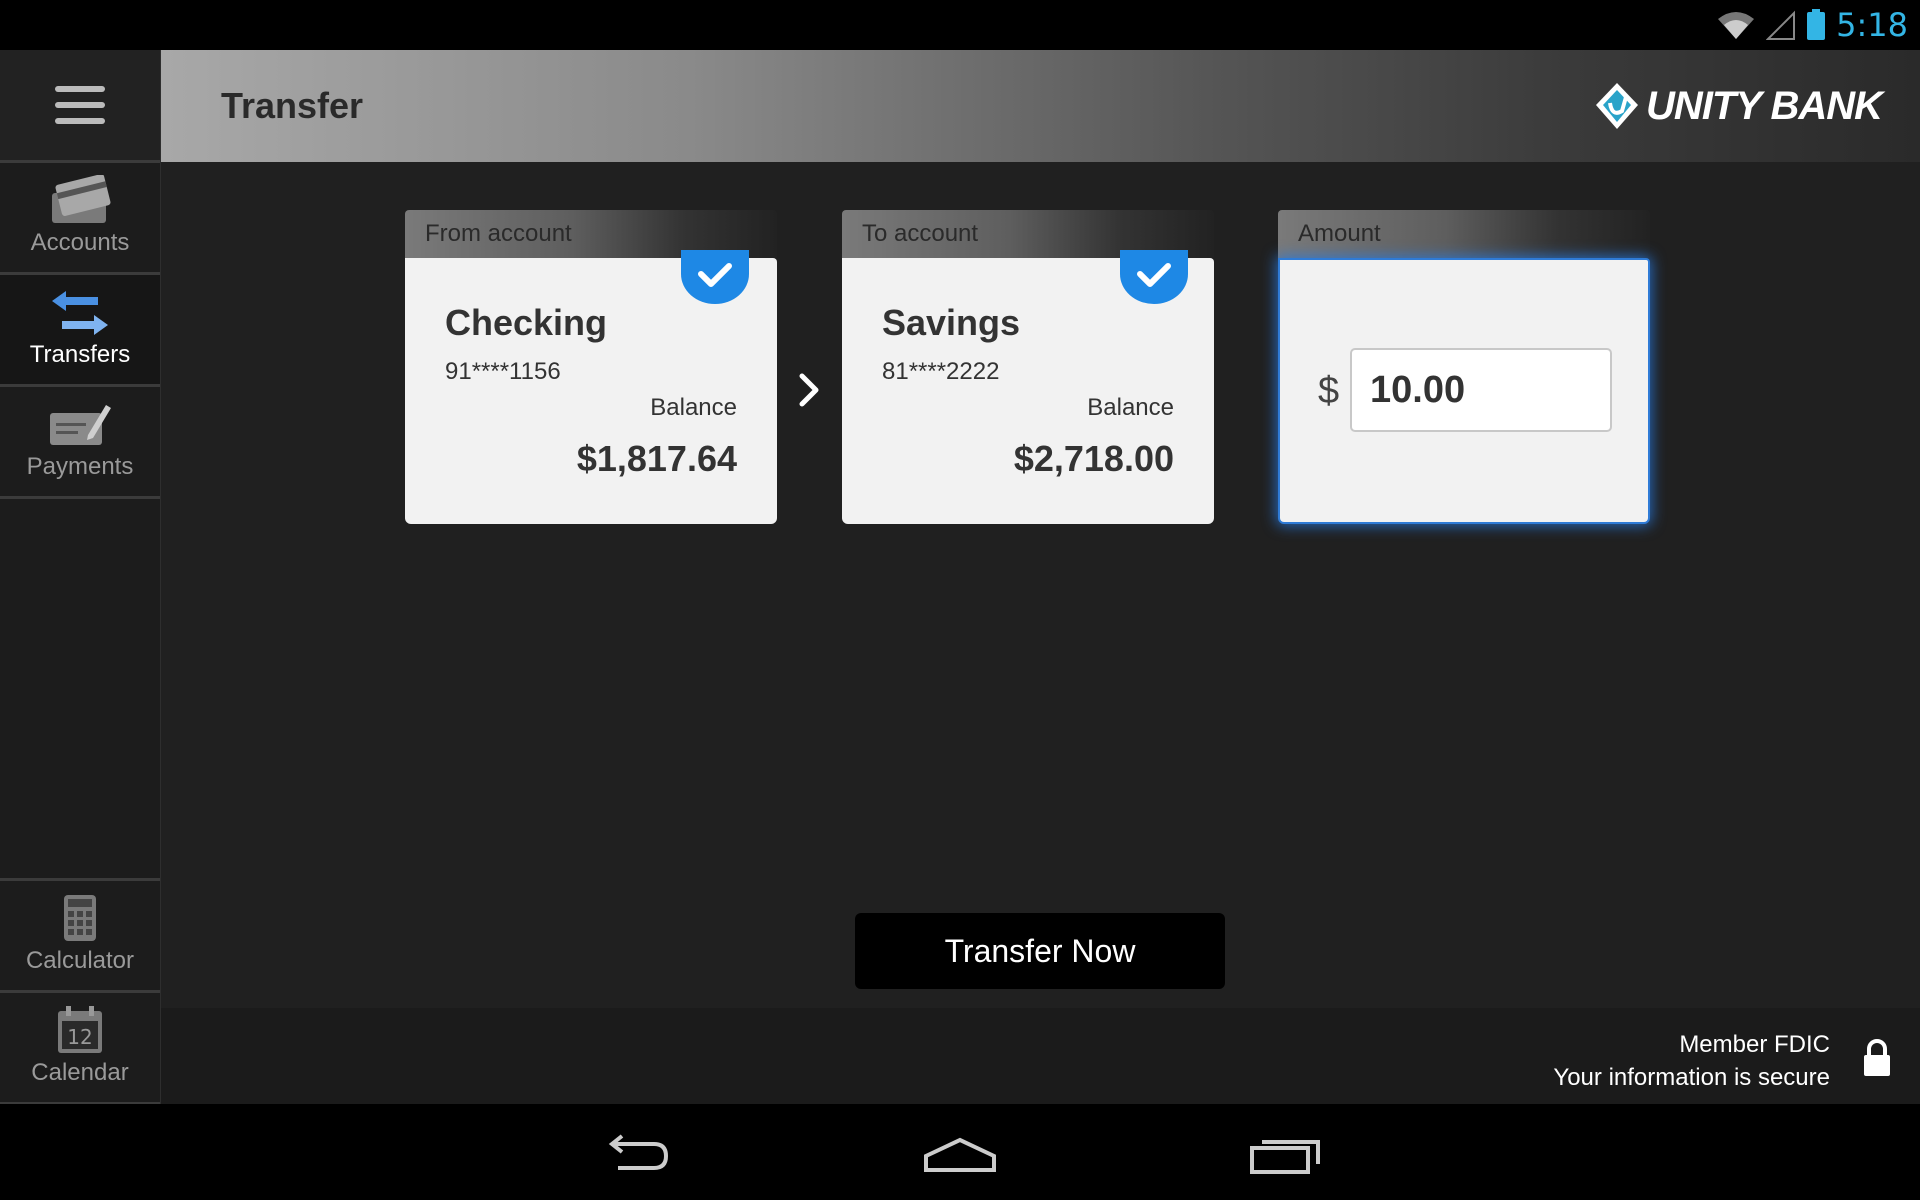  What do you see at coordinates (1816, 24) in the screenshot?
I see `battery-icon` at bounding box center [1816, 24].